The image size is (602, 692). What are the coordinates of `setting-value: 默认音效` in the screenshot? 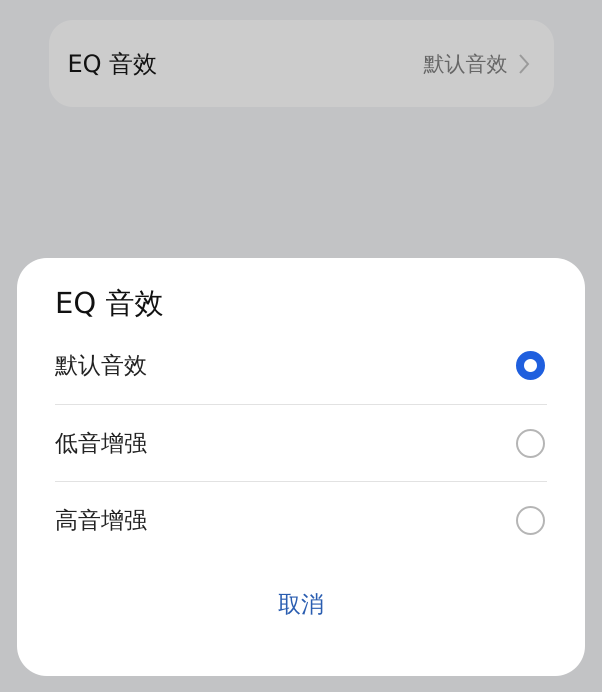 It's located at (466, 64).